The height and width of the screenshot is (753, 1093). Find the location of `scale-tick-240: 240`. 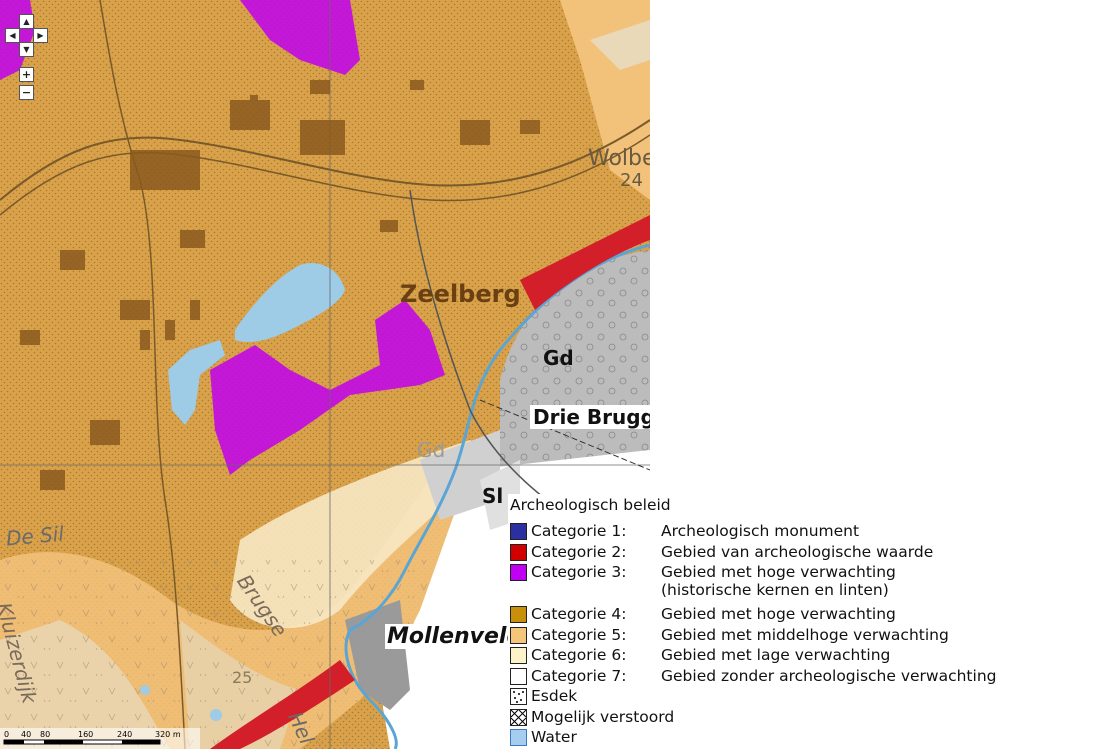

scale-tick-240: 240 is located at coordinates (124, 734).